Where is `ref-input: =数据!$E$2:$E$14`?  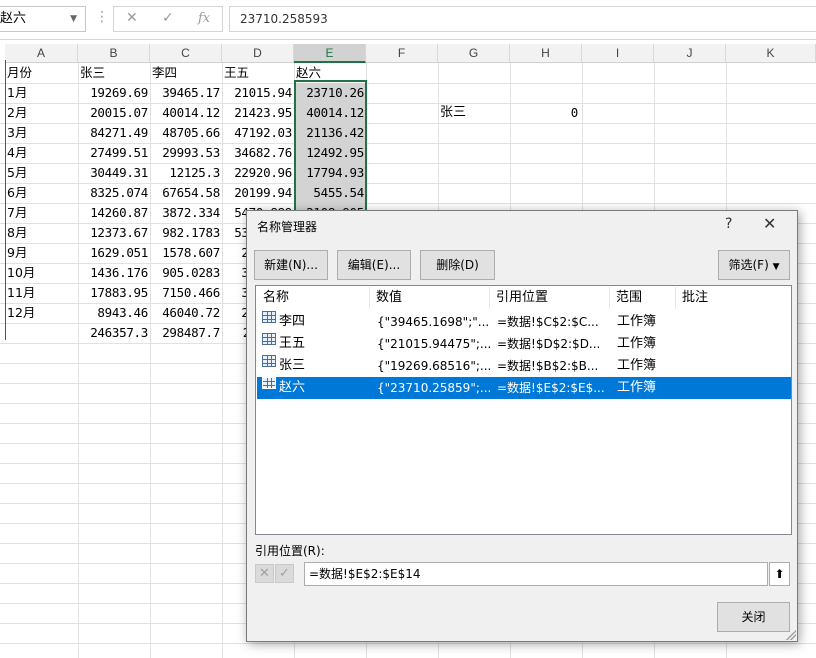 ref-input: =数据!$E$2:$E$14 is located at coordinates (536, 574).